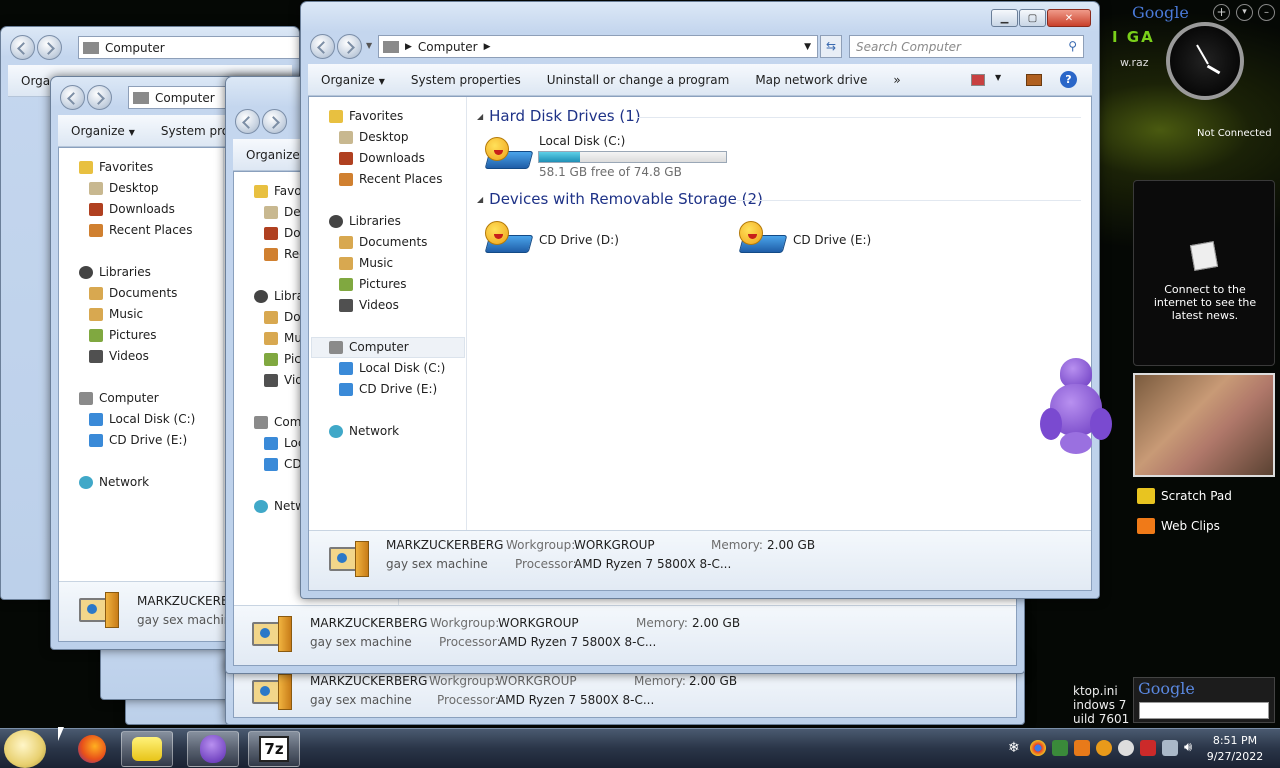 Image resolution: width=1280 pixels, height=768 pixels. I want to click on explorer-taskbar-button, so click(147, 749).